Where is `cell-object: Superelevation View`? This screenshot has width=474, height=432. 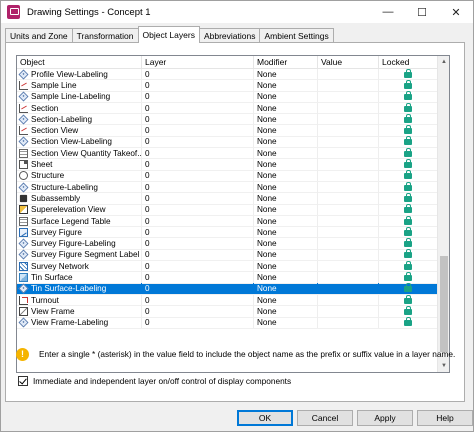
cell-object: Superelevation View is located at coordinates (79, 210).